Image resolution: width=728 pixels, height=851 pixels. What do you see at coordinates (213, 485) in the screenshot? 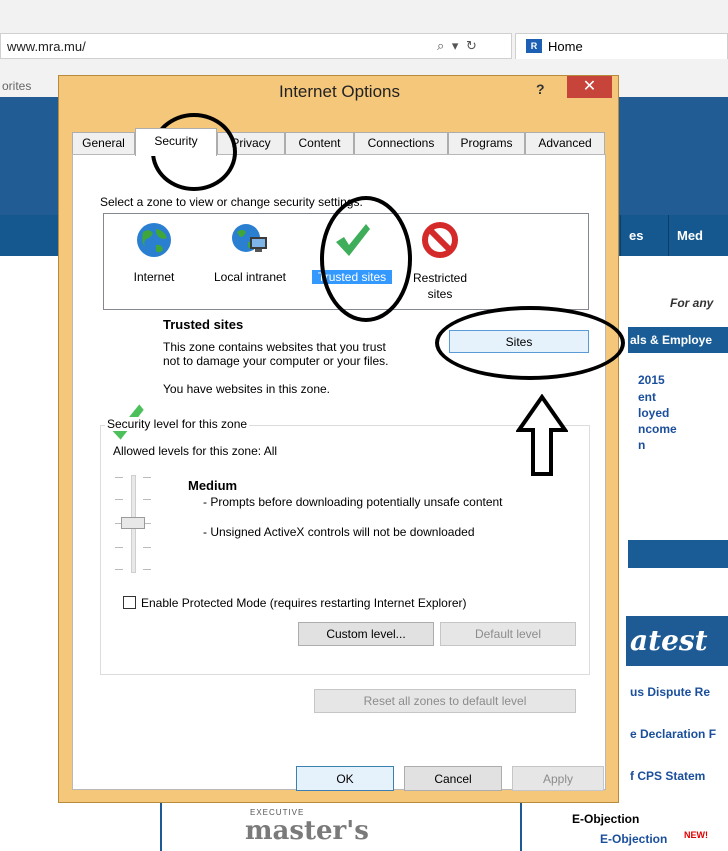
I see `security-level-name: Medium` at bounding box center [213, 485].